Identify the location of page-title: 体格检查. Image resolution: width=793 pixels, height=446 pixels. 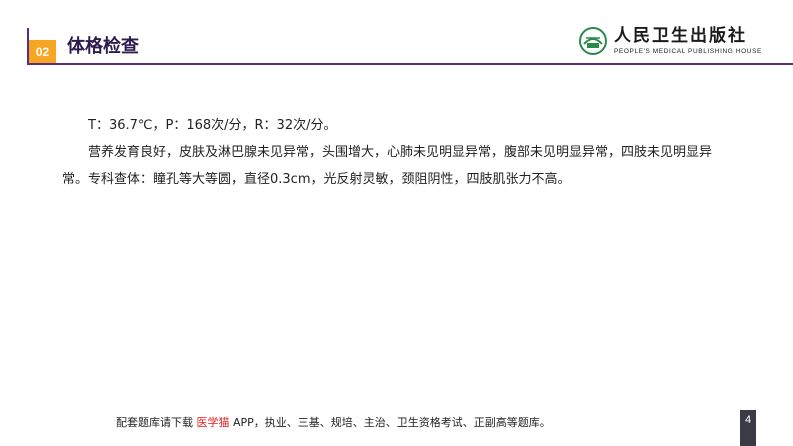
(103, 46).